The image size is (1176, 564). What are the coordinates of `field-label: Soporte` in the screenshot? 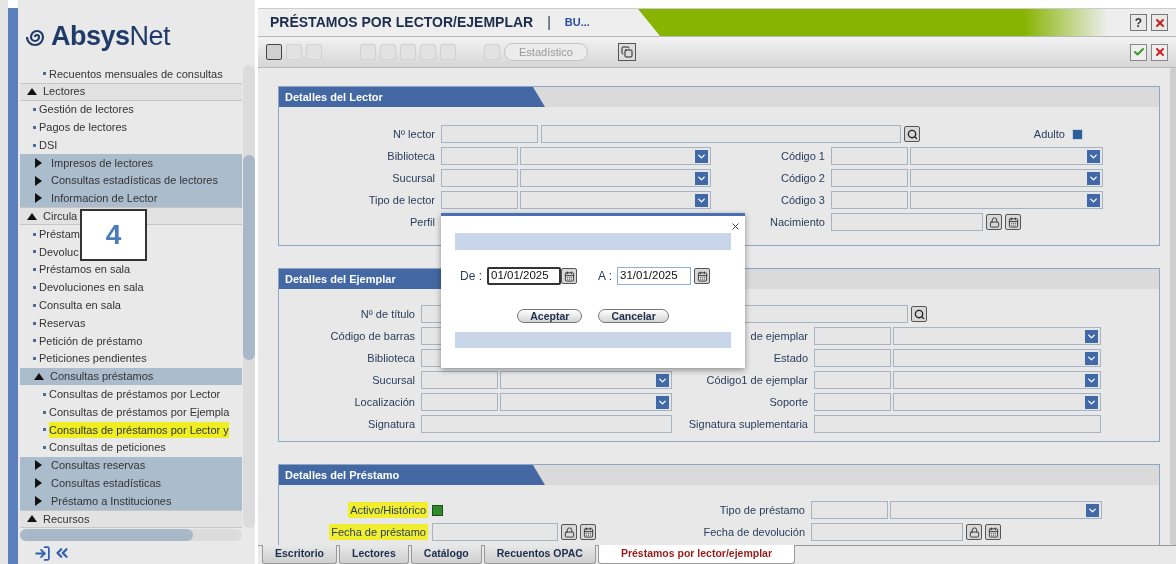 It's located at (788, 402).